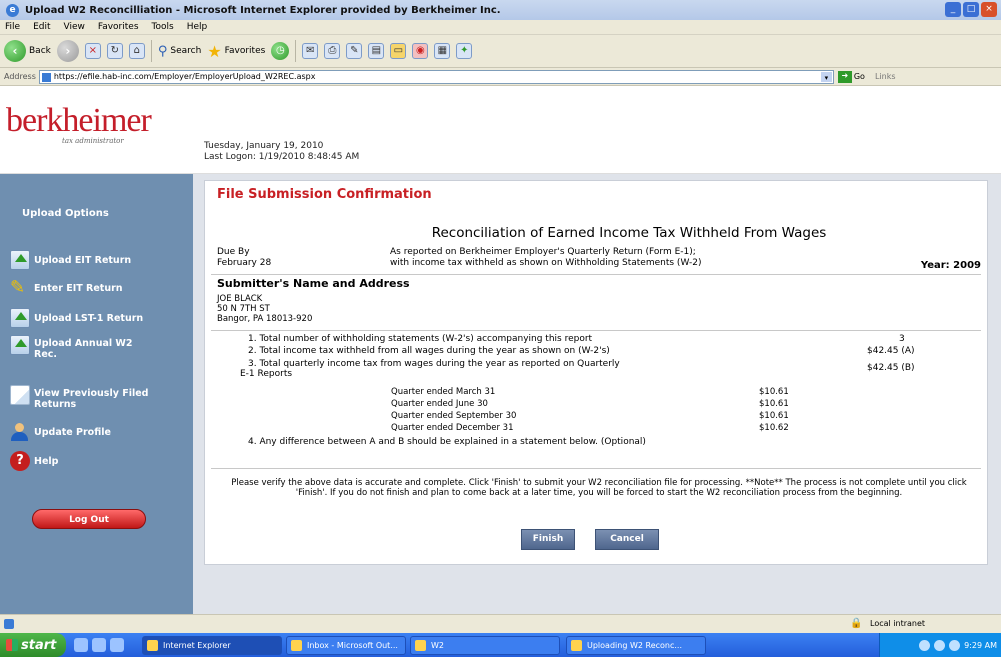 This screenshot has height=657, width=1001. Describe the element at coordinates (114, 51) in the screenshot. I see `refresh-icon: ↻` at that location.